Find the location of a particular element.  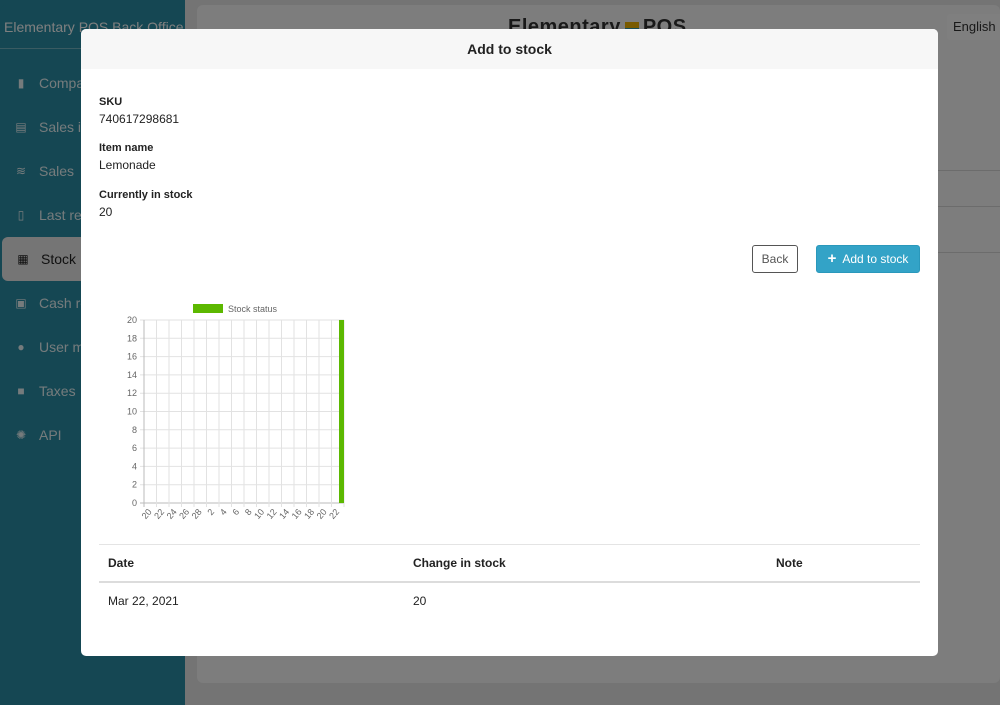

stock-bar is located at coordinates (341, 411).